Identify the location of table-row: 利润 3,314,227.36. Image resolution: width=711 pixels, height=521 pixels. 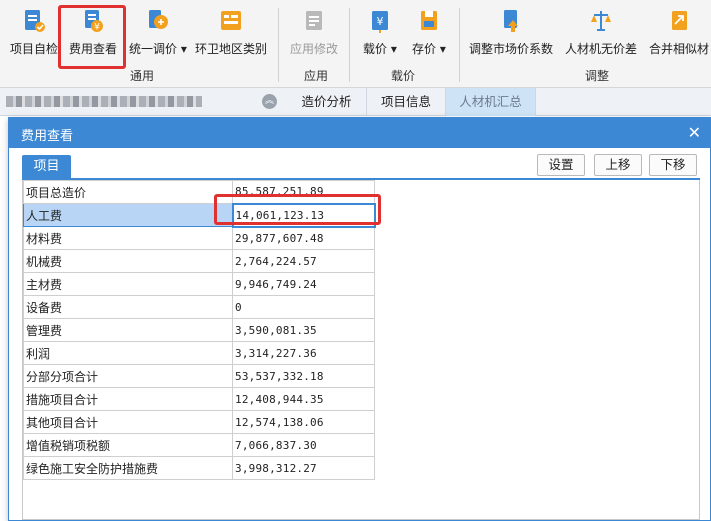
(199, 353).